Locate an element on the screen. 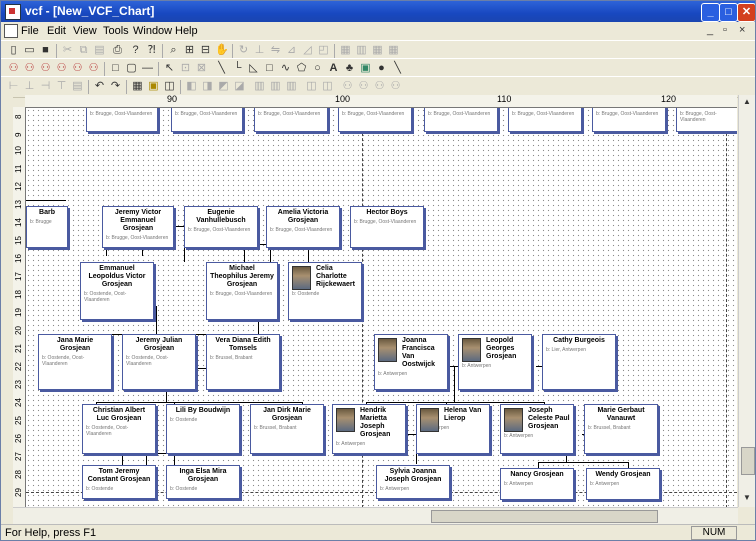 Image resolution: width=756 pixels, height=541 pixels. group-icon: ◰ is located at coordinates (323, 50).